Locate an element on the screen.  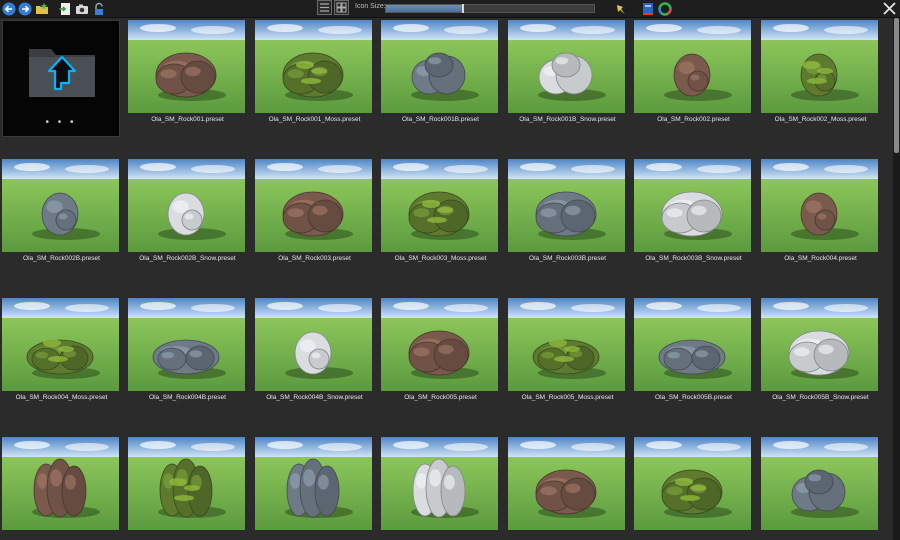
preset-tile: Ola_SM_Rock003.preset is located at coordinates (314, 217).